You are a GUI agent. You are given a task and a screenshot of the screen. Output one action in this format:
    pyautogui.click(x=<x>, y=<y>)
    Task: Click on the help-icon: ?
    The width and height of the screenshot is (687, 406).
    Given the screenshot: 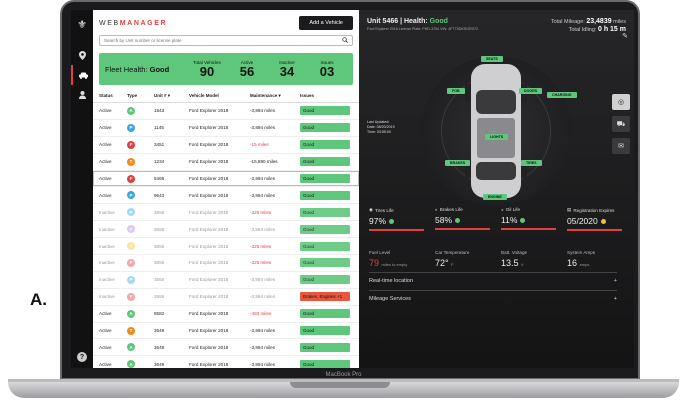 What is the action you would take?
    pyautogui.click(x=82, y=357)
    